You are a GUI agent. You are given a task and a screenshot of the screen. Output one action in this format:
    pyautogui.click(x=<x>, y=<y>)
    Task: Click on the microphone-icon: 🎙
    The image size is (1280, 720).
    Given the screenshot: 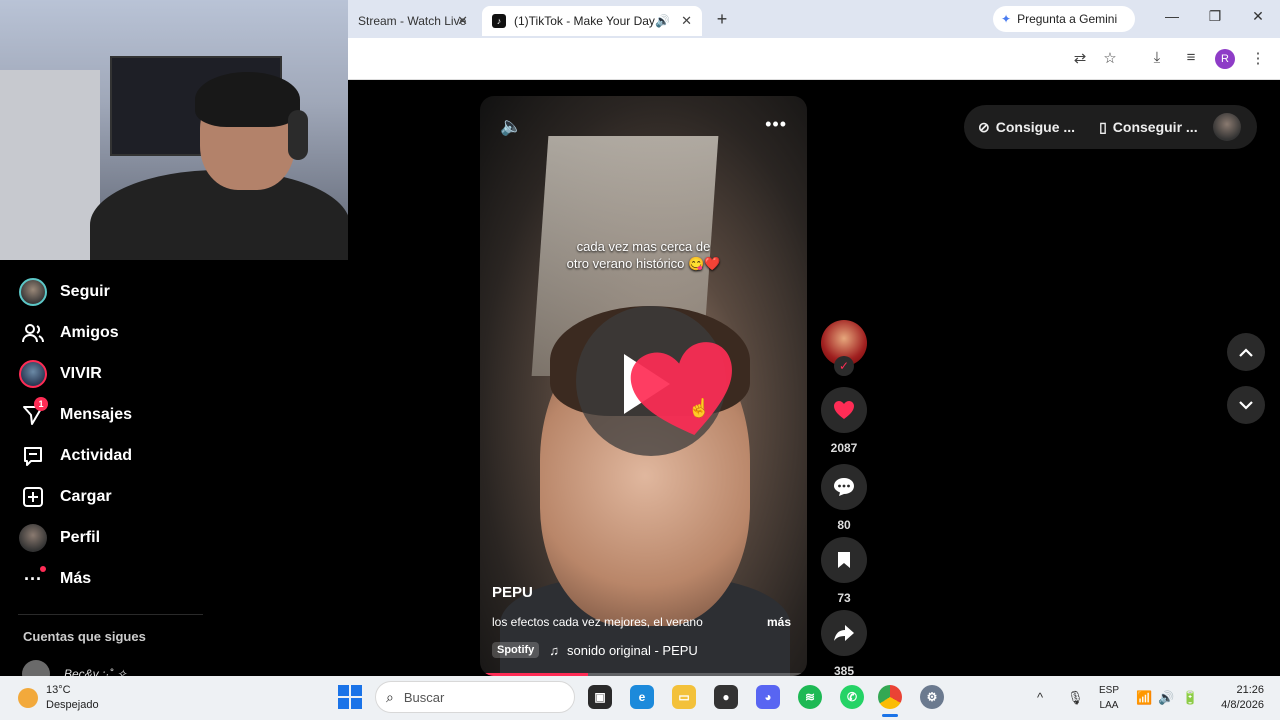 What is the action you would take?
    pyautogui.click(x=1075, y=698)
    